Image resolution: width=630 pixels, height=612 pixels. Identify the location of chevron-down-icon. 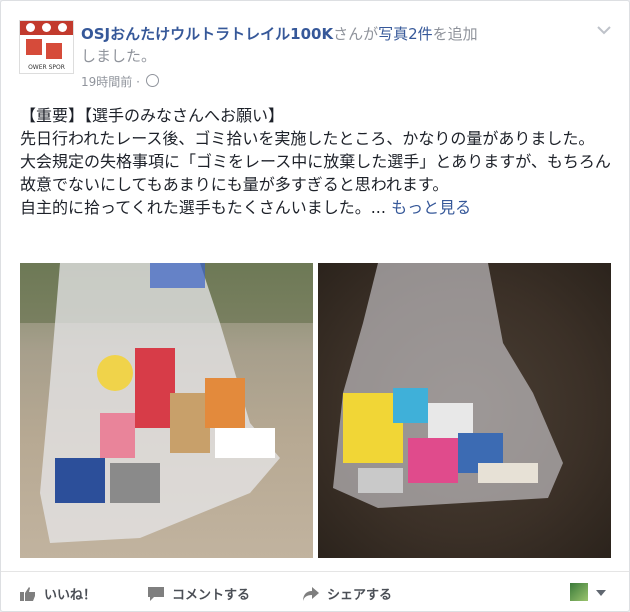
(604, 30).